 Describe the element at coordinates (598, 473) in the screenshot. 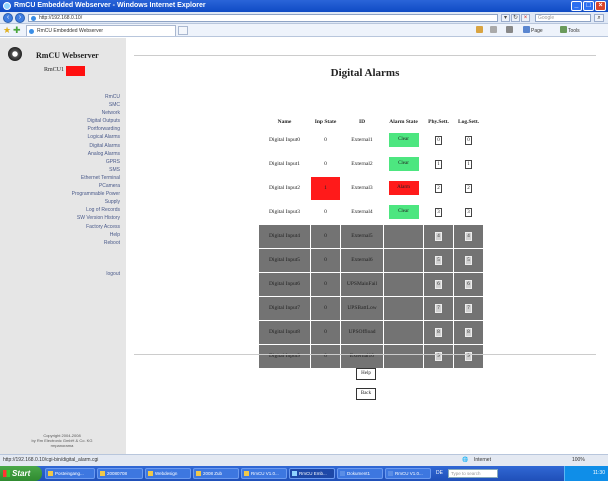

I see `clock: 11:30` at that location.